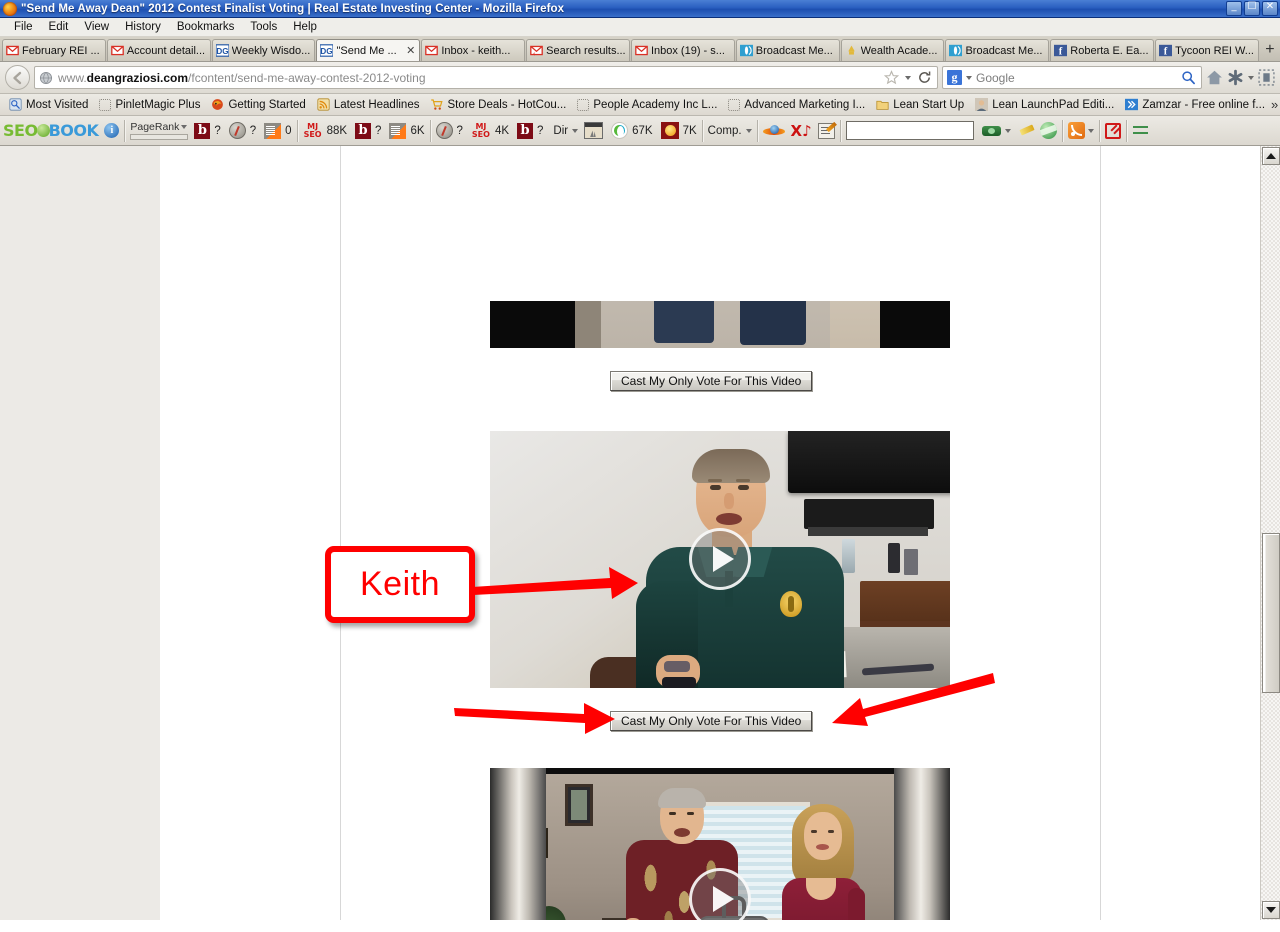 This screenshot has width=1280, height=932. I want to click on seobook-search-input, so click(909, 130).